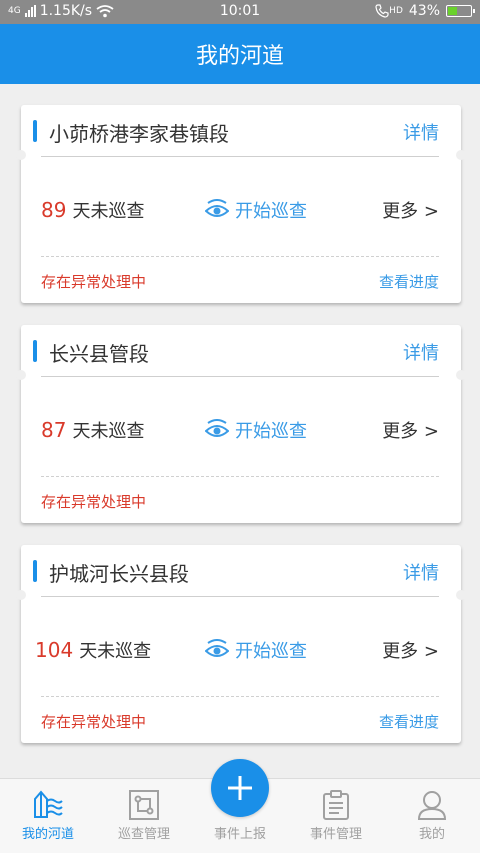  Describe the element at coordinates (336, 805) in the screenshot. I see `clipboard-icon` at that location.